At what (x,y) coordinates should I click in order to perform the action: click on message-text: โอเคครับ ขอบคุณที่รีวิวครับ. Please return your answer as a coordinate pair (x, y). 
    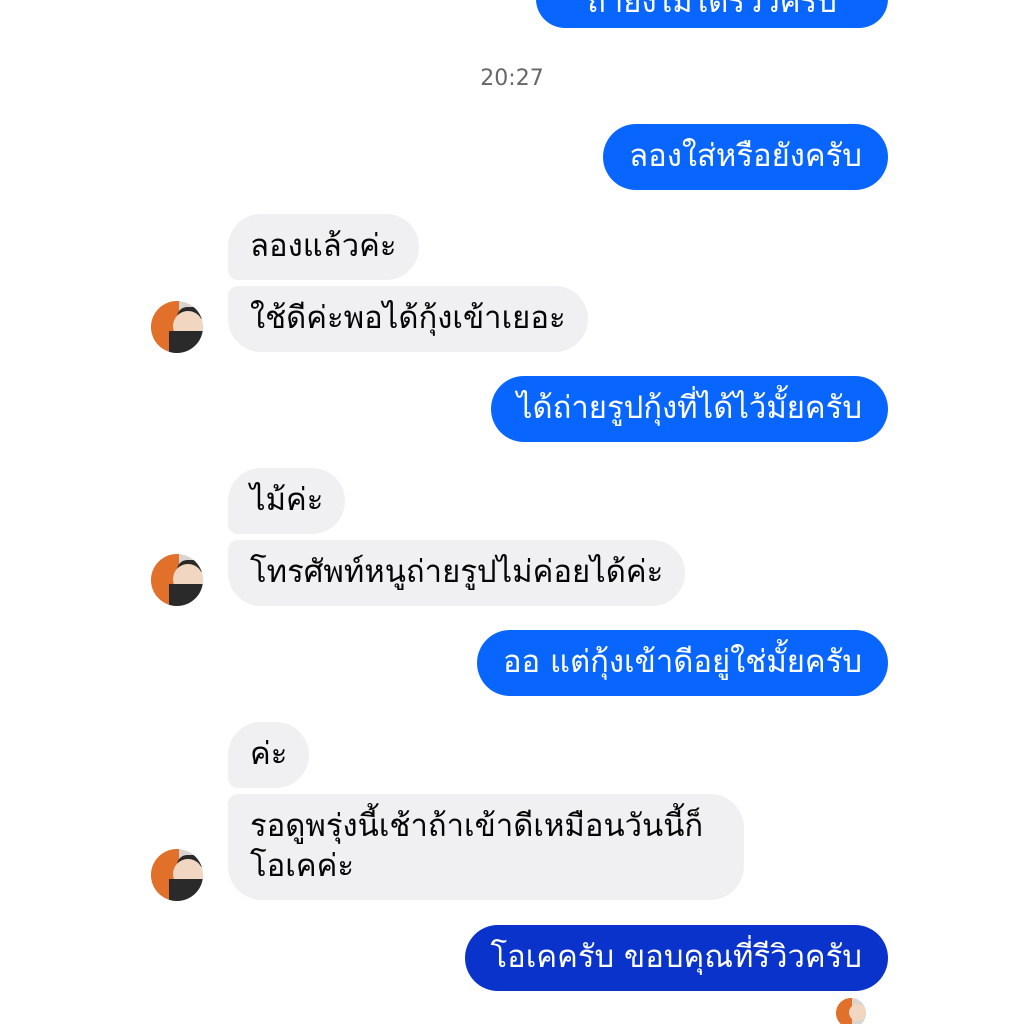
    Looking at the image, I should click on (676, 957).